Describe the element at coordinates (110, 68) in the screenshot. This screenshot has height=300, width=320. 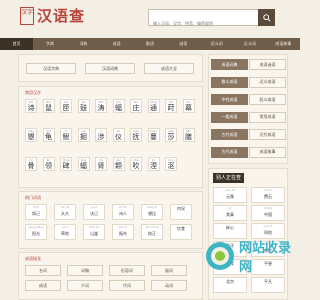
I see `dict-link-cidian: 汉语词典` at that location.